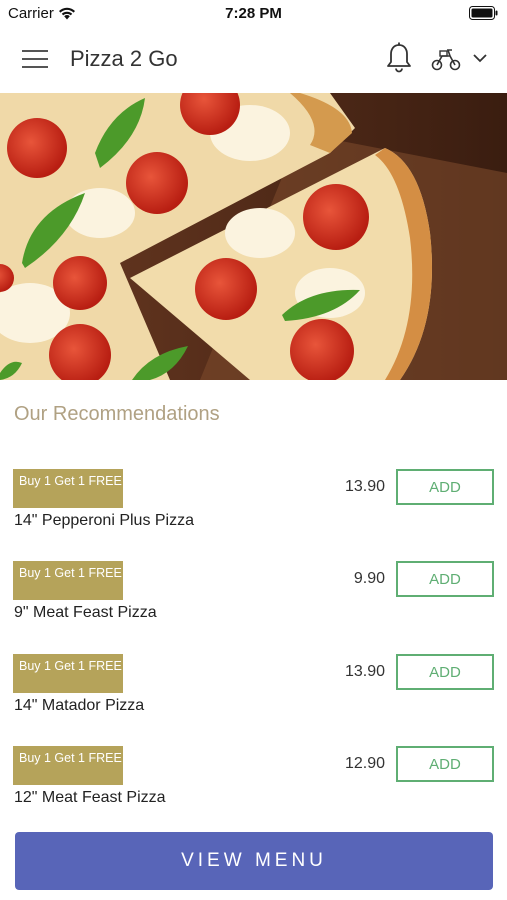 The width and height of the screenshot is (507, 900). Describe the element at coordinates (35, 59) in the screenshot. I see `menu-icon` at that location.